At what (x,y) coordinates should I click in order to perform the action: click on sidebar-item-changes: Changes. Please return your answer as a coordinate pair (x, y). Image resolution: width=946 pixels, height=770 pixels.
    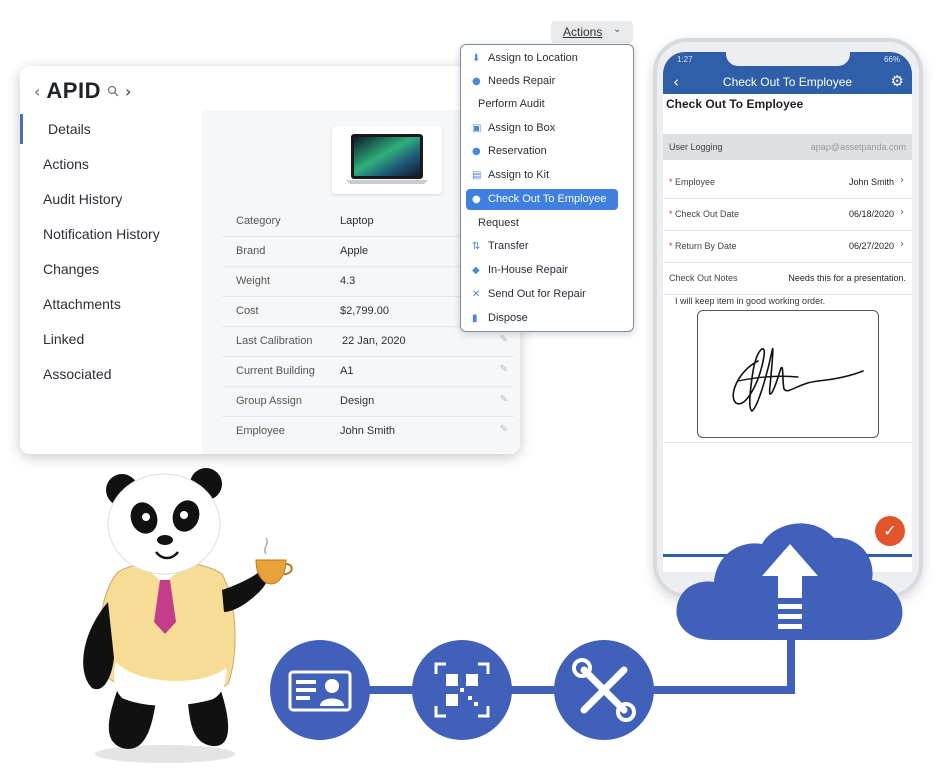
    Looking at the image, I should click on (111, 269).